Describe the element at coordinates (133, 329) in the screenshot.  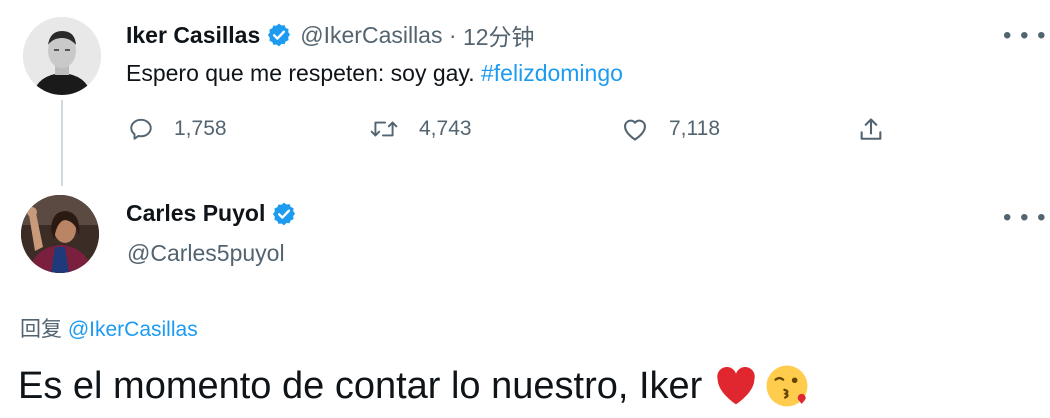
I see `replying-to-mention-link: @IkerCasillas` at that location.